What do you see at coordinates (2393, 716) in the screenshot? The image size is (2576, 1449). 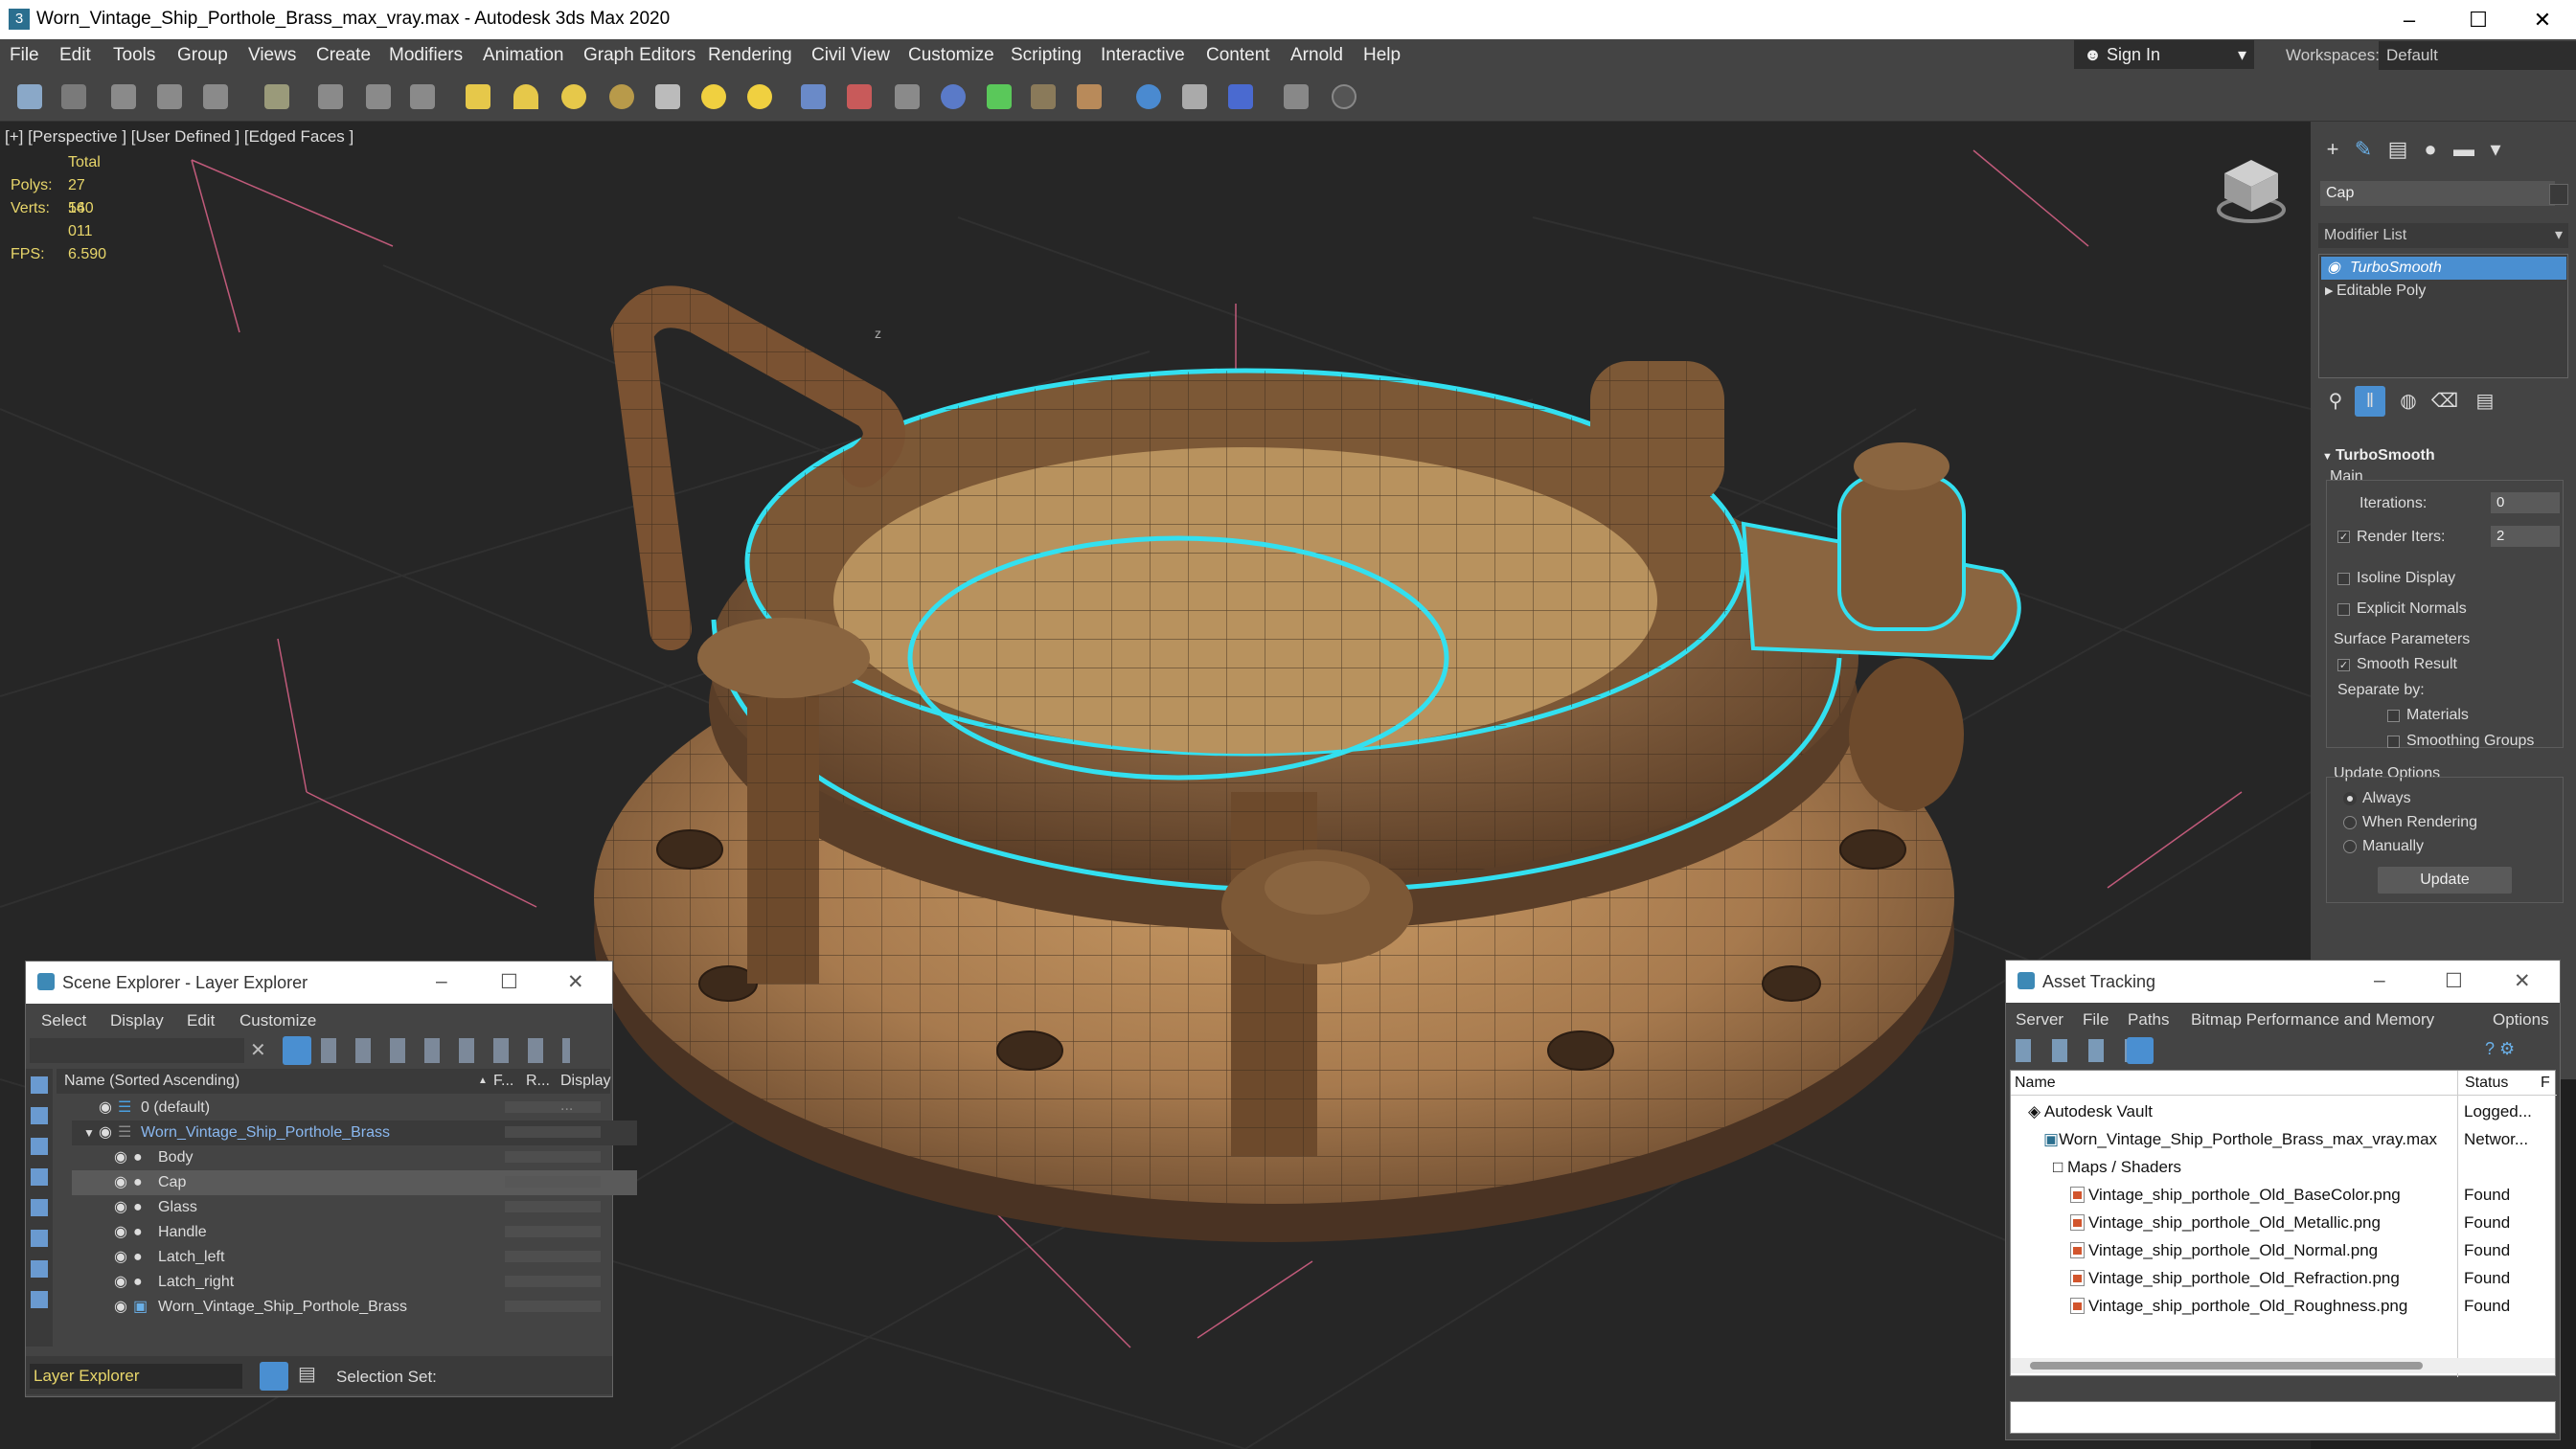 I see `materials-checkbox` at bounding box center [2393, 716].